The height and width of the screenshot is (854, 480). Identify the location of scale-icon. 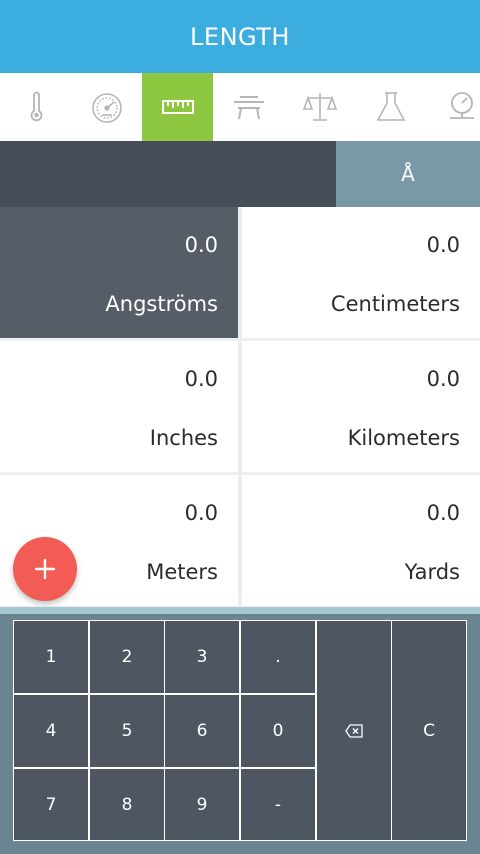
(319, 107).